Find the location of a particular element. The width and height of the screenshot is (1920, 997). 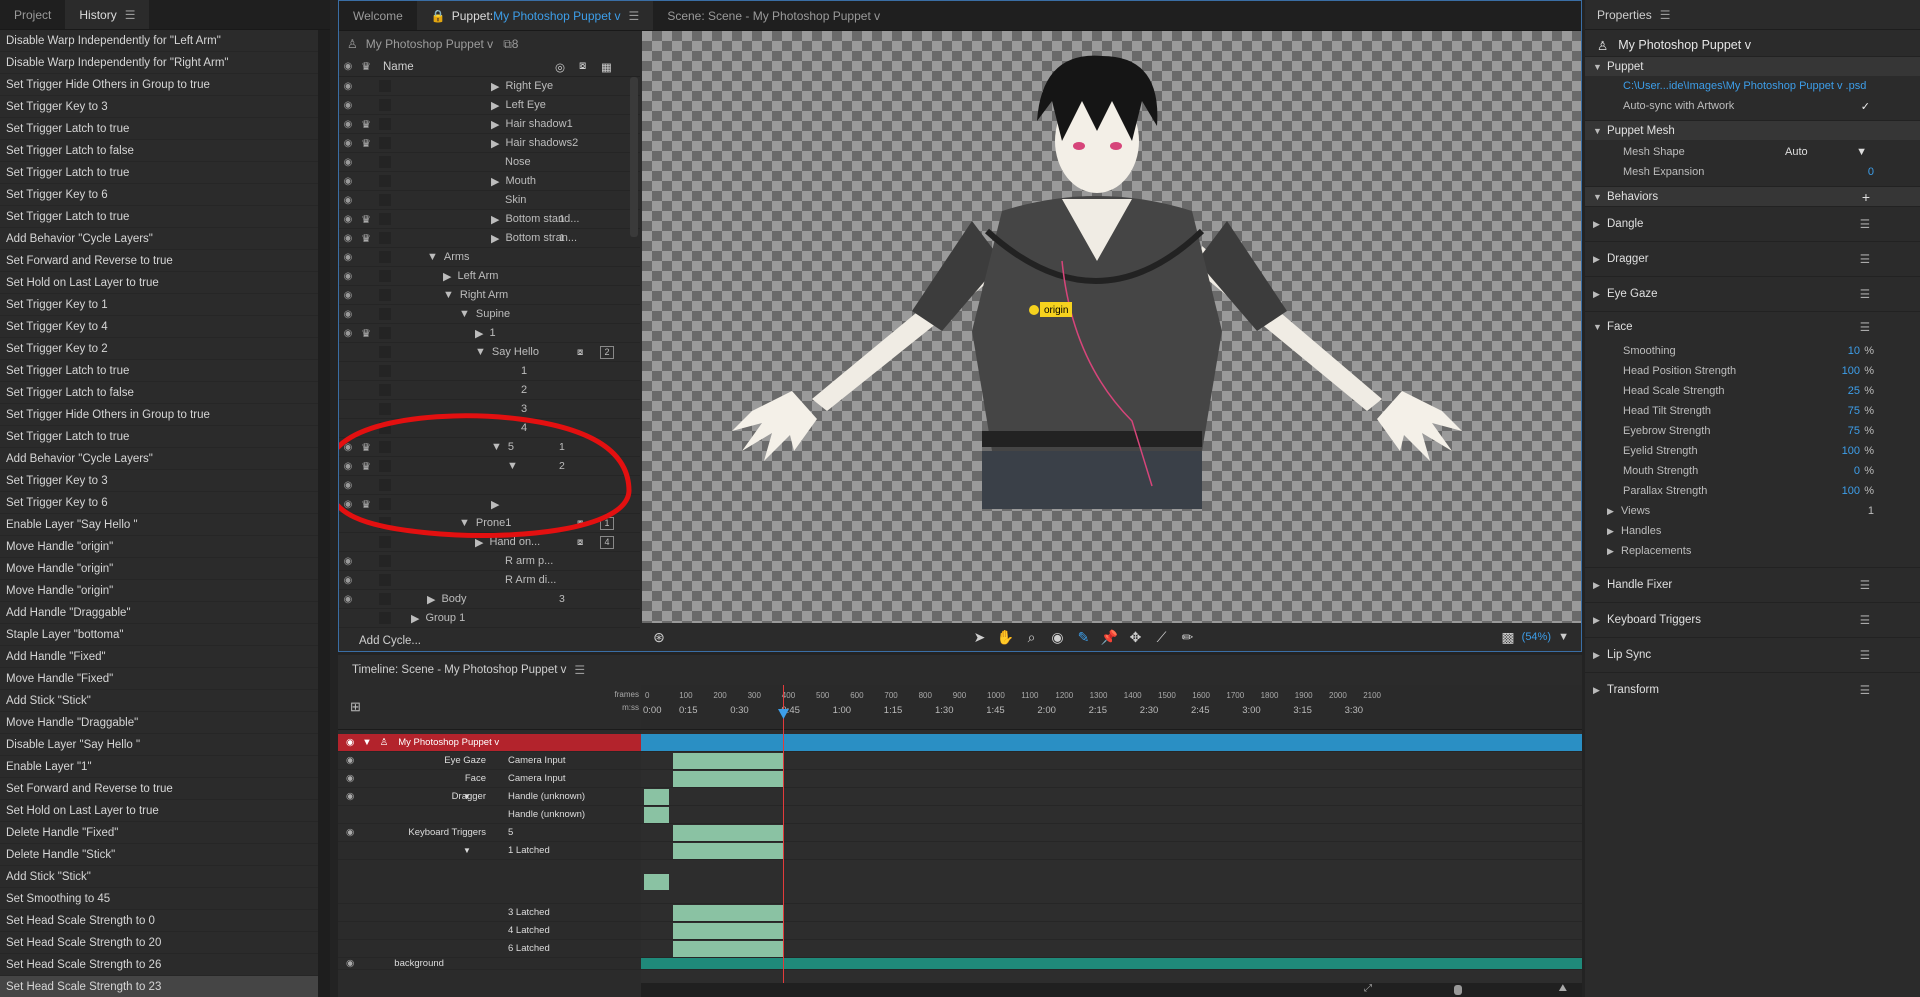

timeline-row: Handle (unknown) is located at coordinates (489, 815).